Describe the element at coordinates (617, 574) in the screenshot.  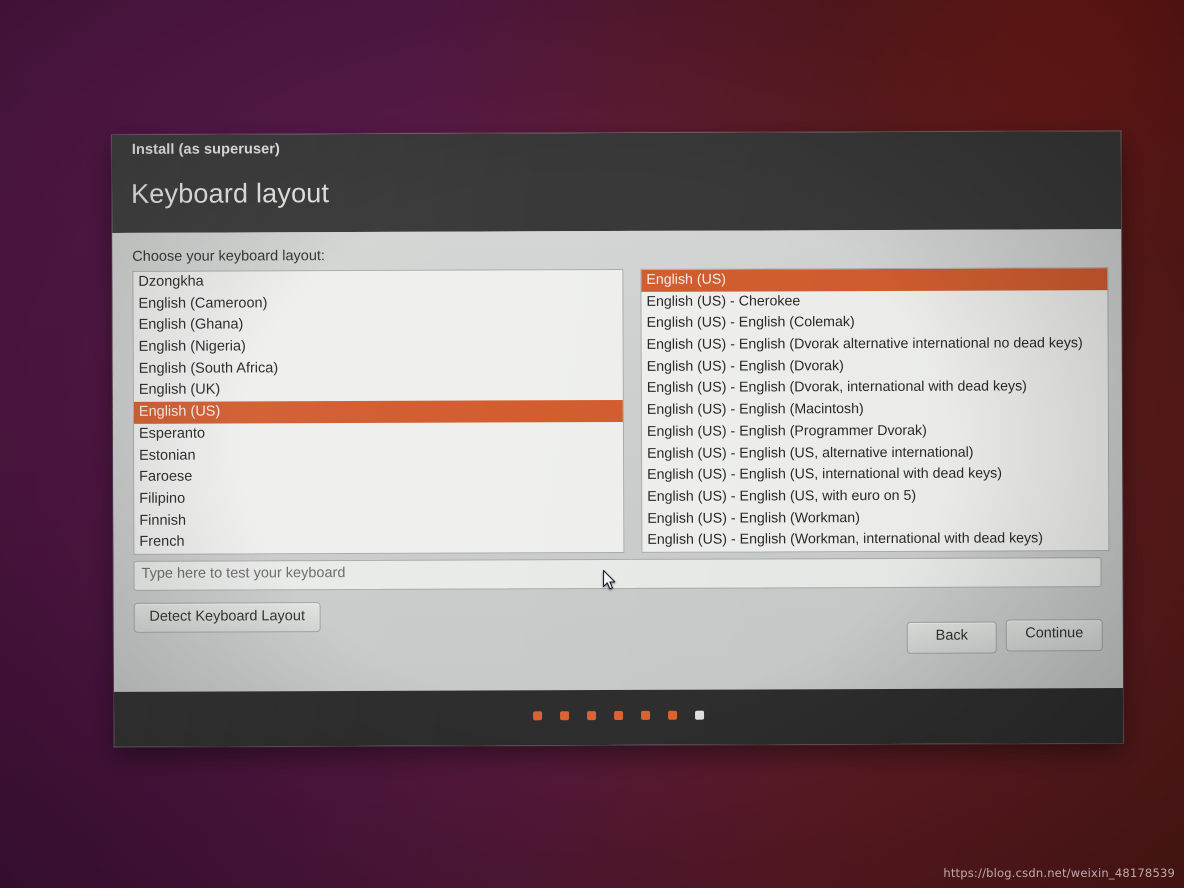
I see `keyboard-test-input: Type here to test your keyboard` at that location.